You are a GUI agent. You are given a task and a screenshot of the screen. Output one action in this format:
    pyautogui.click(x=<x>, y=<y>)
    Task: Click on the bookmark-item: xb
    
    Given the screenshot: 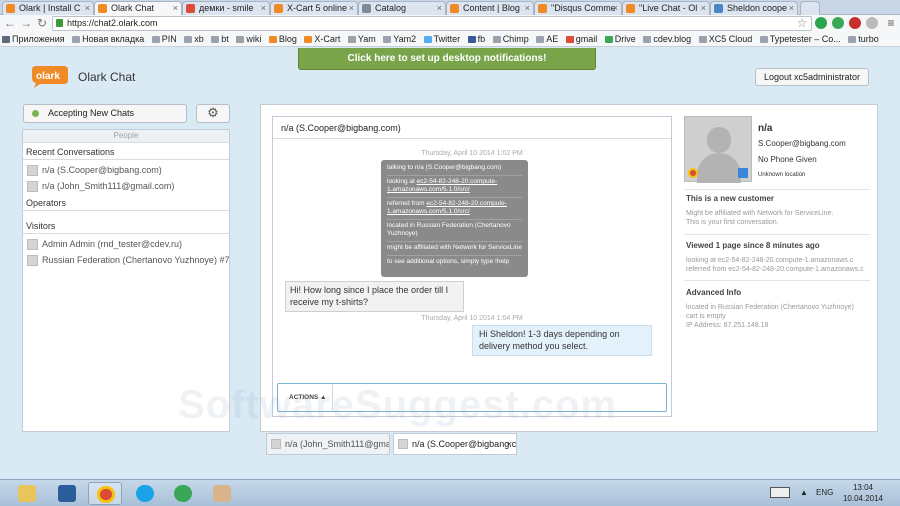 What is the action you would take?
    pyautogui.click(x=194, y=39)
    